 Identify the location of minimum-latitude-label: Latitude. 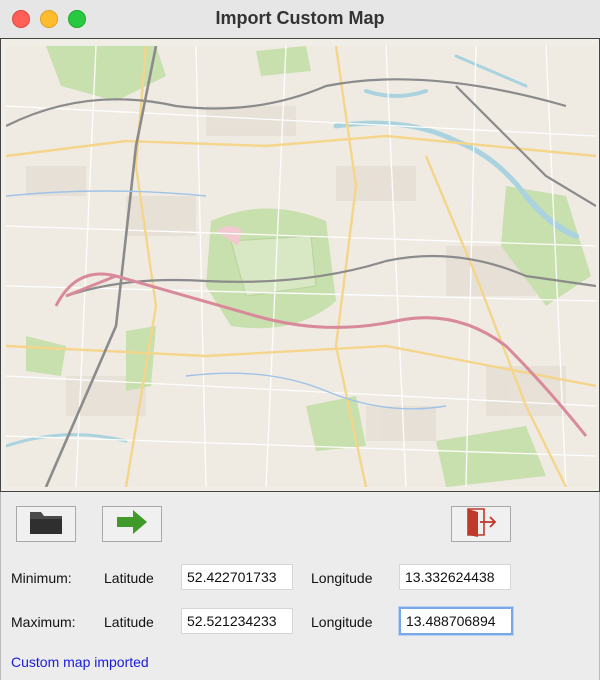
(129, 578).